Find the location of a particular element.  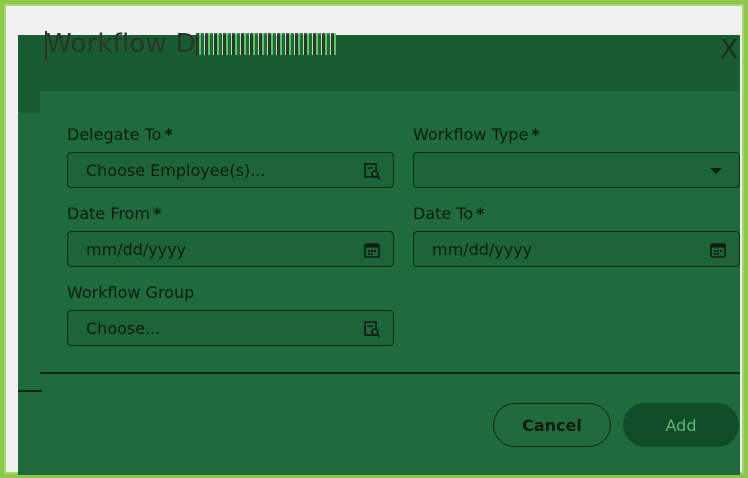

workflow-group-label: Workflow Group is located at coordinates (131, 292).